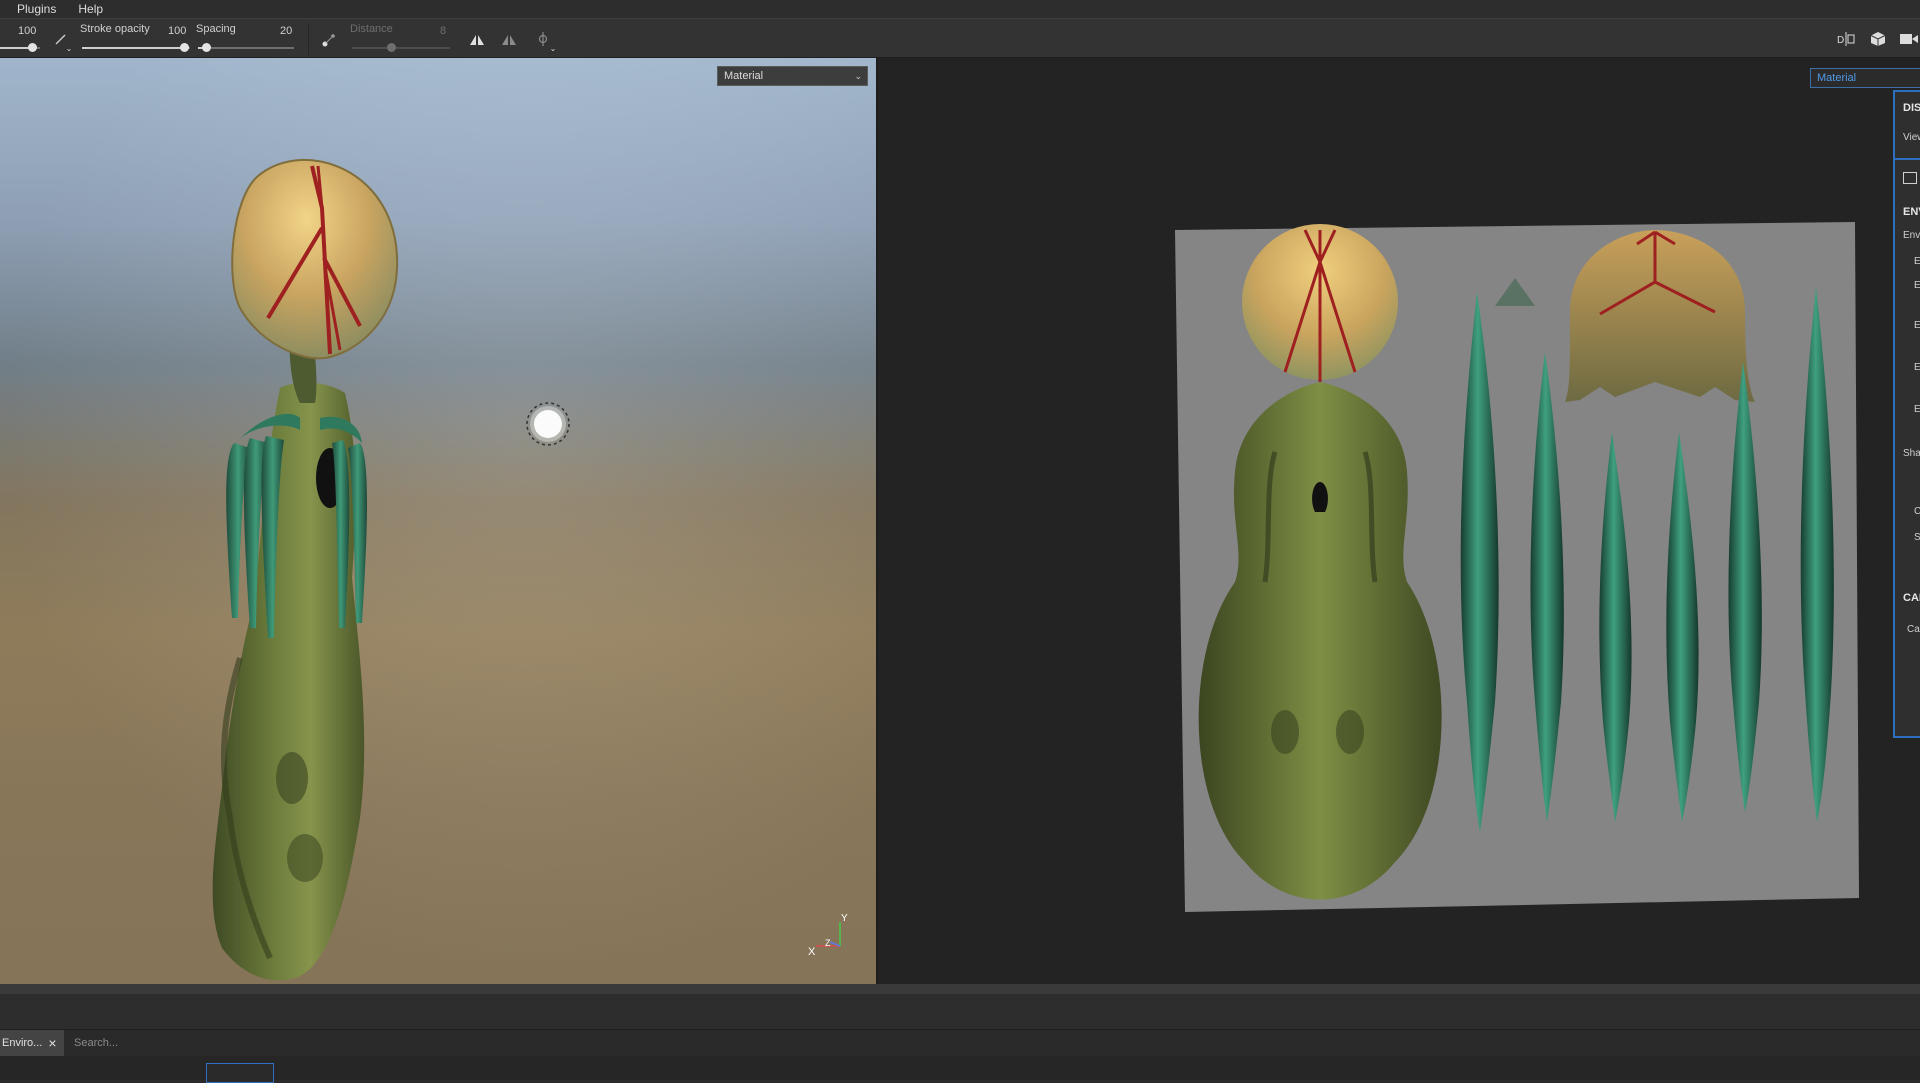 The height and width of the screenshot is (1083, 1920). I want to click on shadow-label: Sha, so click(1911, 453).